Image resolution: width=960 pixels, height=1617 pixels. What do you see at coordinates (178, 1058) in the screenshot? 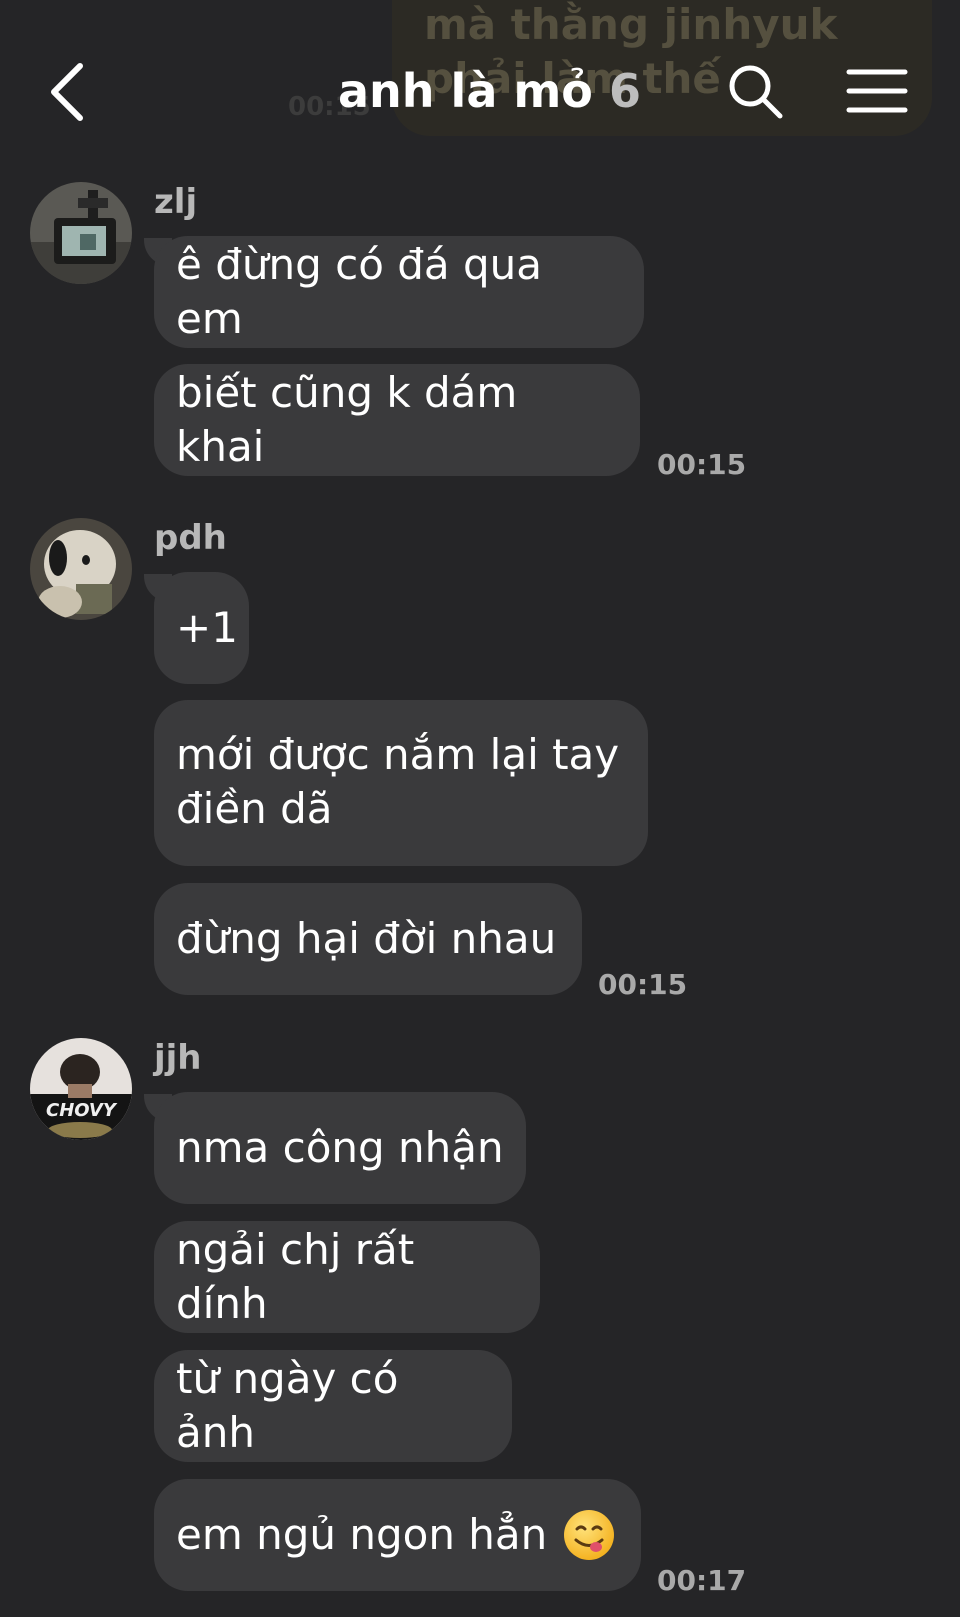
I see `sender-name: jjh` at bounding box center [178, 1058].